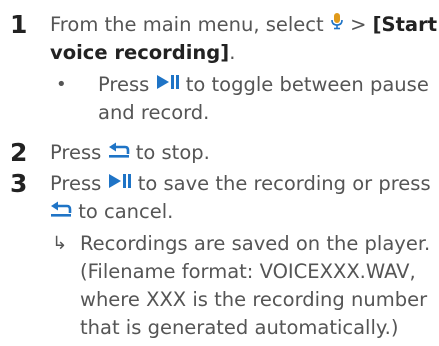  I want to click on step-2-line-1: Press to stop., so click(130, 153).